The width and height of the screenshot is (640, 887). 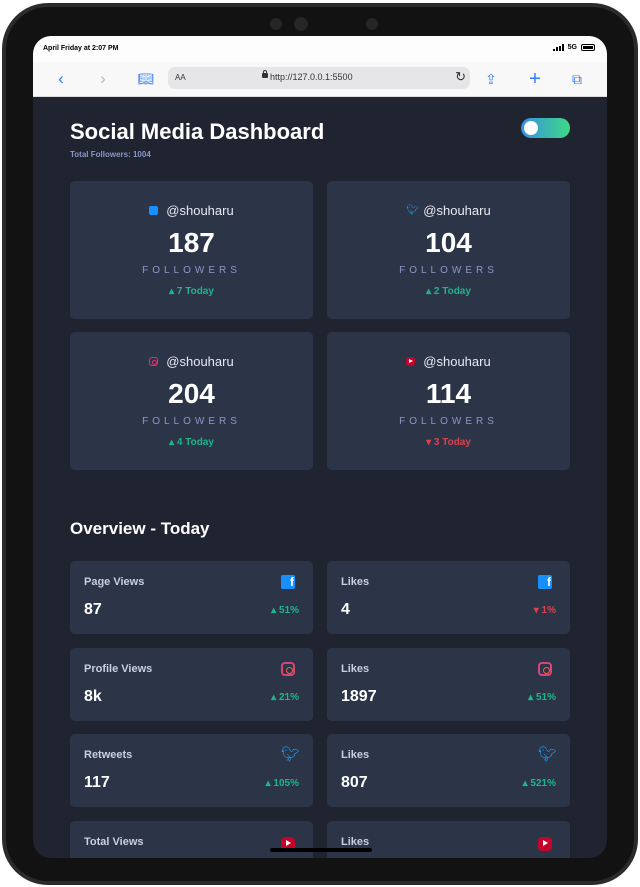 What do you see at coordinates (448, 242) in the screenshot?
I see `follower-count: 104` at bounding box center [448, 242].